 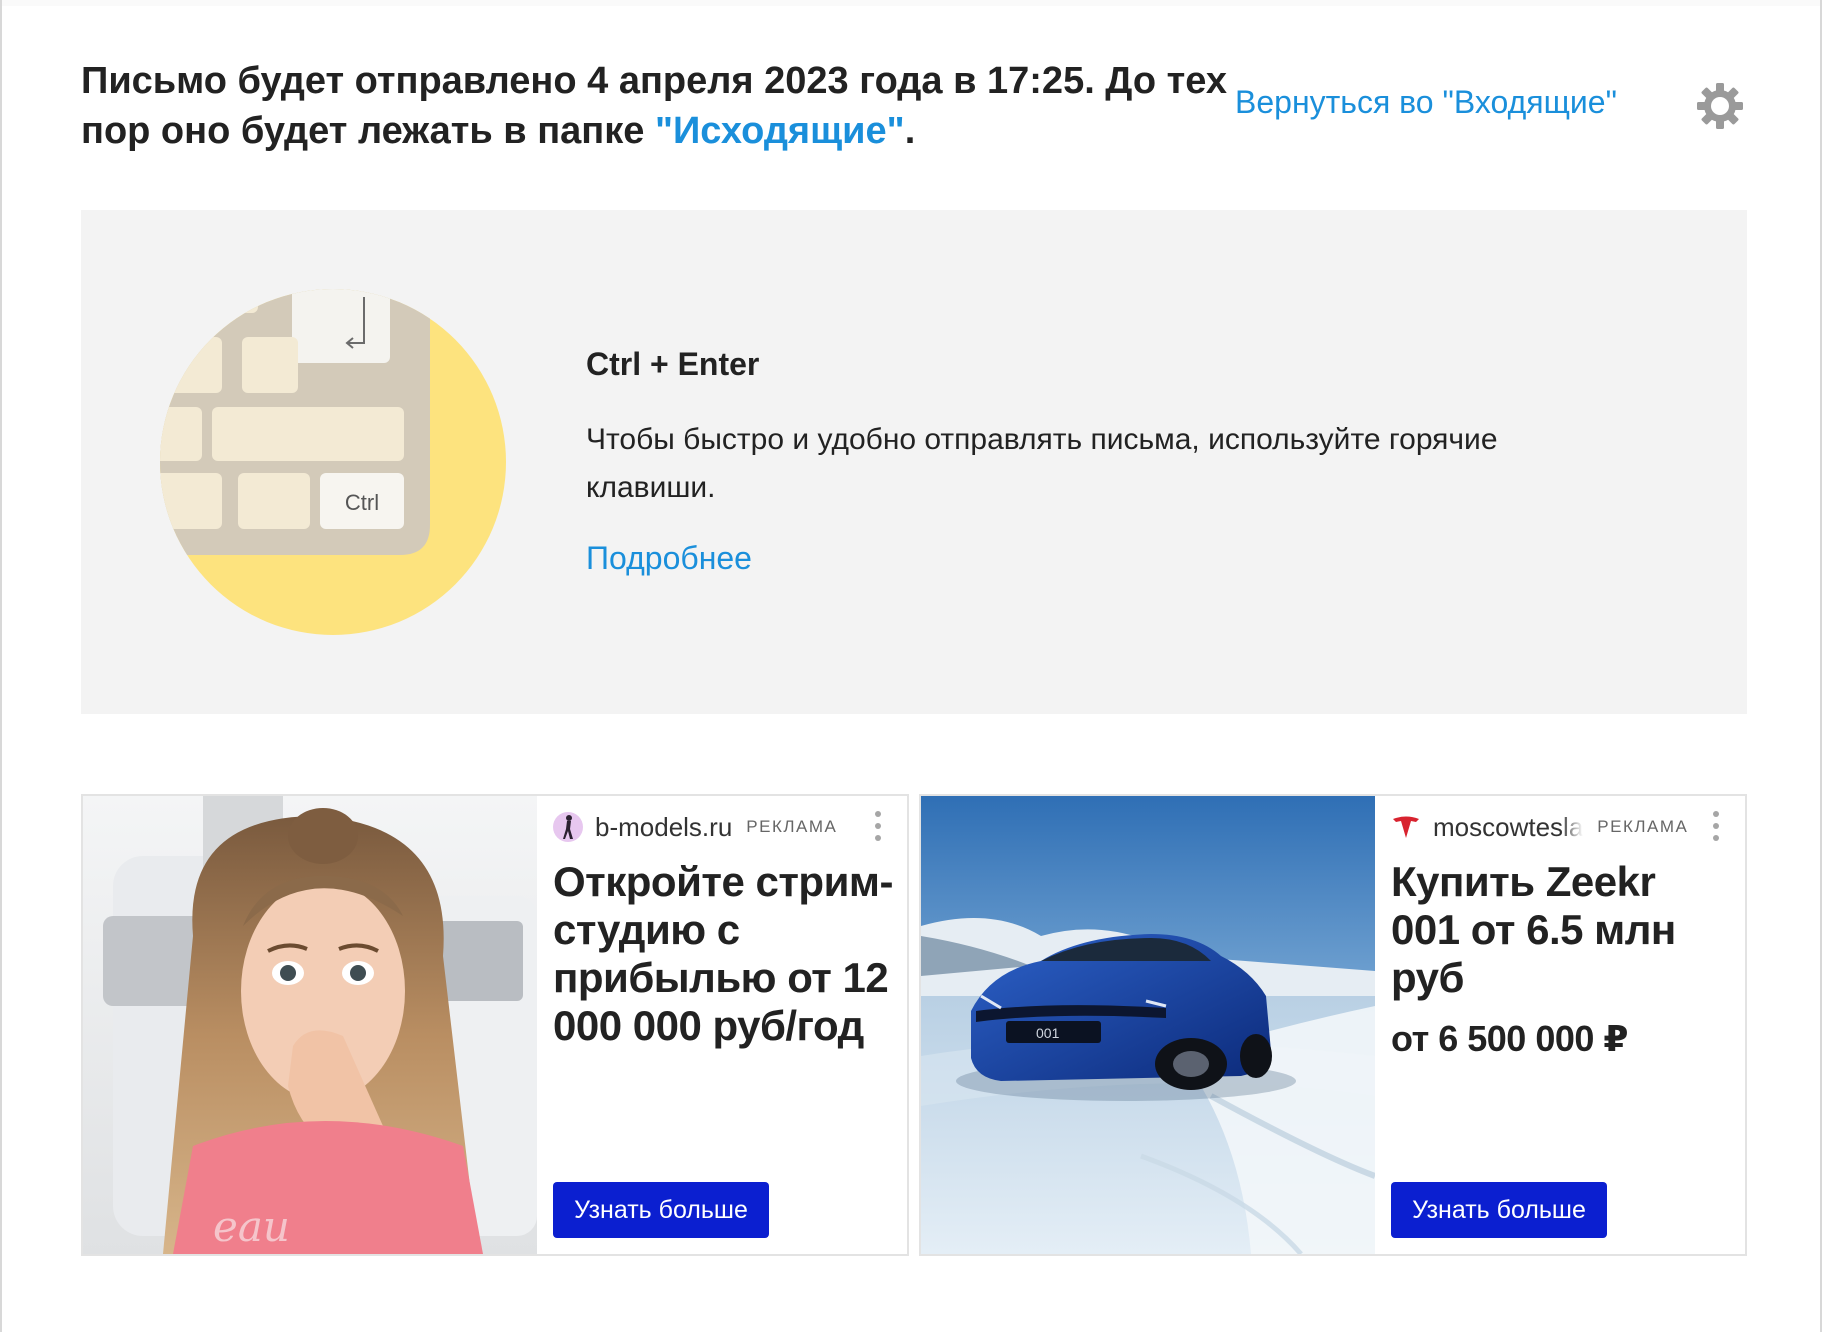 What do you see at coordinates (673, 364) in the screenshot?
I see `tip-title: Ctrl + Enter` at bounding box center [673, 364].